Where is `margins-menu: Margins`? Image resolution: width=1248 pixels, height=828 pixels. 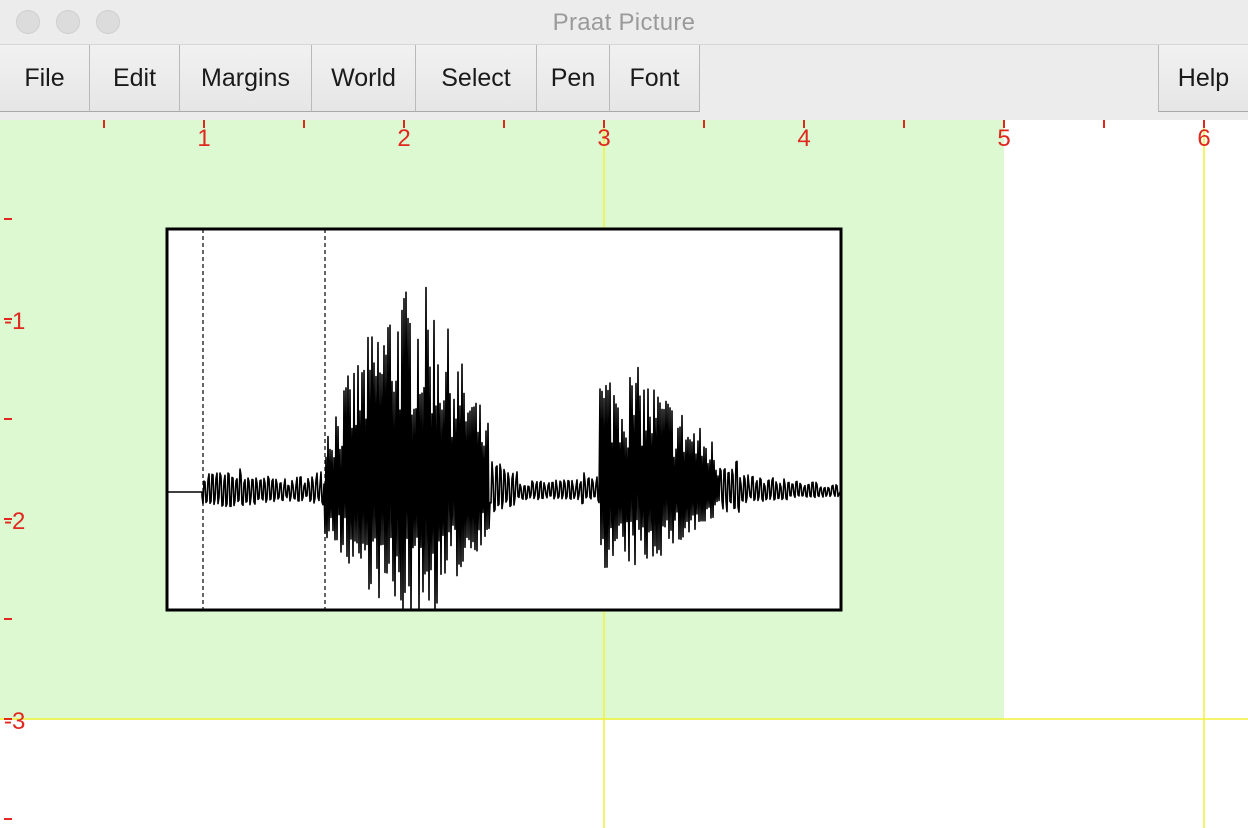 margins-menu: Margins is located at coordinates (246, 78).